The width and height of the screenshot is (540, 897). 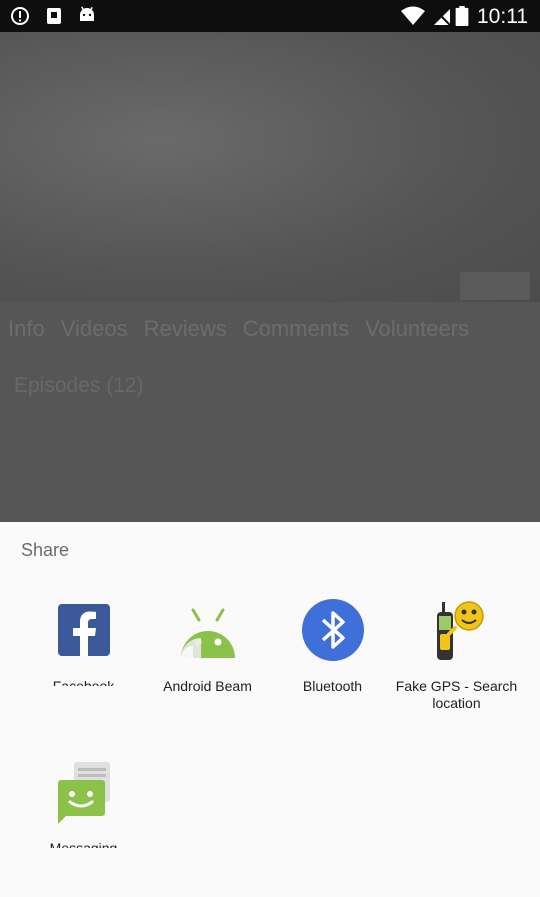 What do you see at coordinates (456, 694) in the screenshot?
I see `app-label-fake-gps: Fake GPS - Search location` at bounding box center [456, 694].